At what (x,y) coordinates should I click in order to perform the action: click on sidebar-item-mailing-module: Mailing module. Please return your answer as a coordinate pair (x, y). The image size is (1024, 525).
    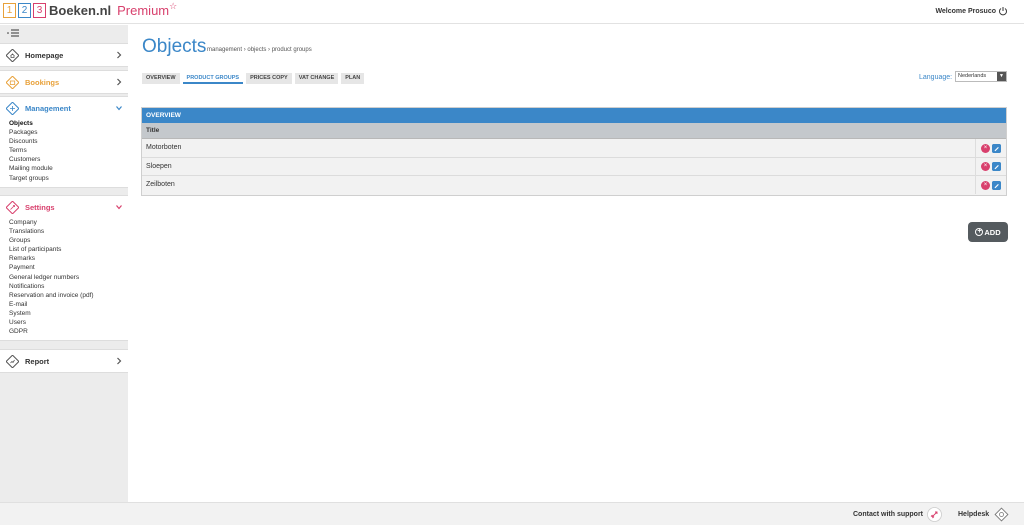
    Looking at the image, I should click on (68, 168).